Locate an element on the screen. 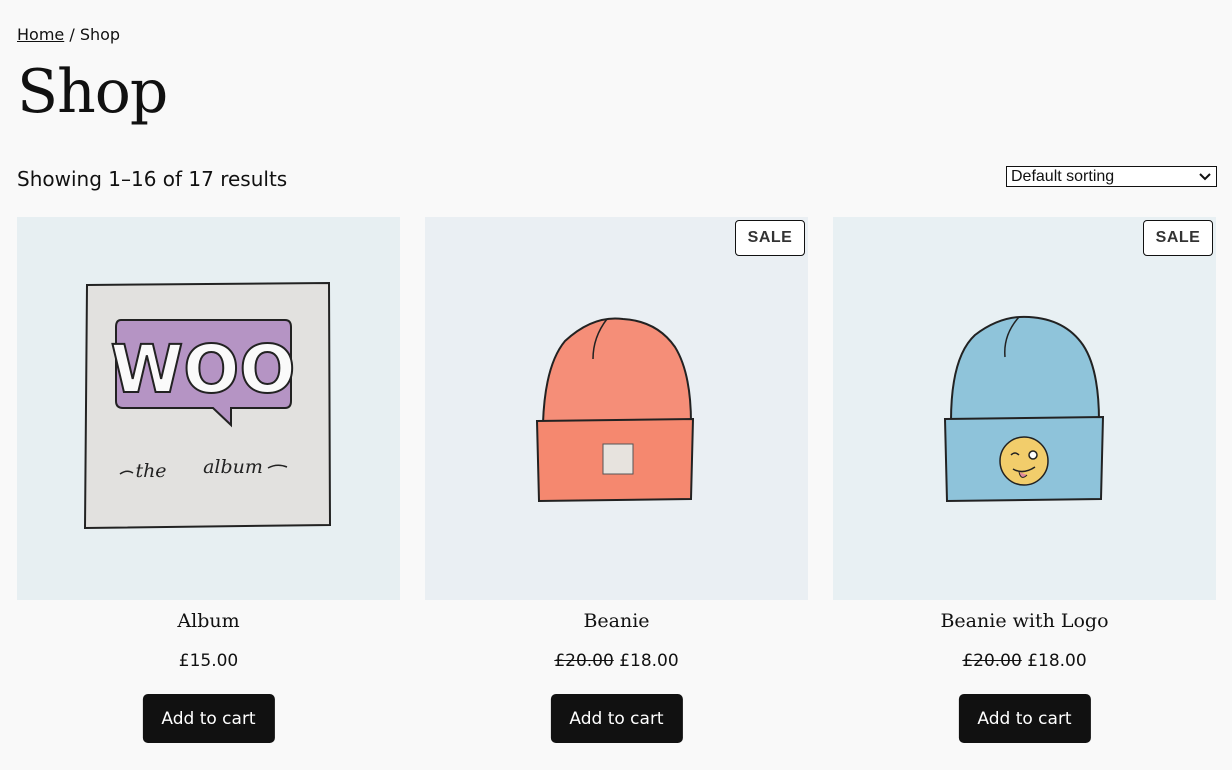 Image resolution: width=1232 pixels, height=770 pixels. product-price: £15.00 is located at coordinates (208, 661).